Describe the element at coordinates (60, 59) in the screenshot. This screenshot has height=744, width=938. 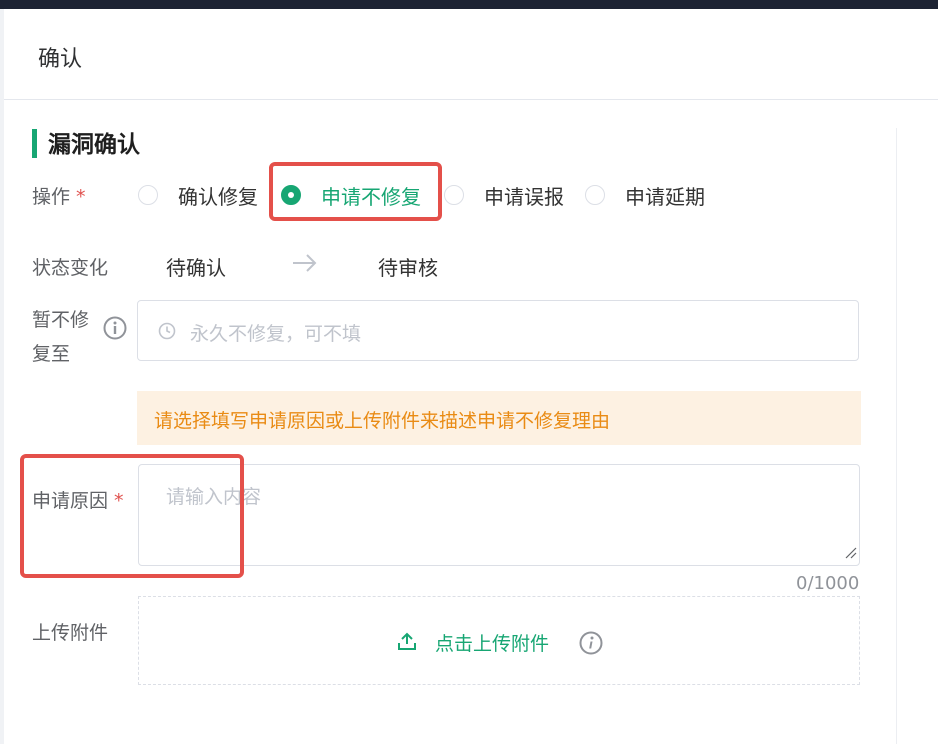
I see `dialog-title: 确认` at that location.